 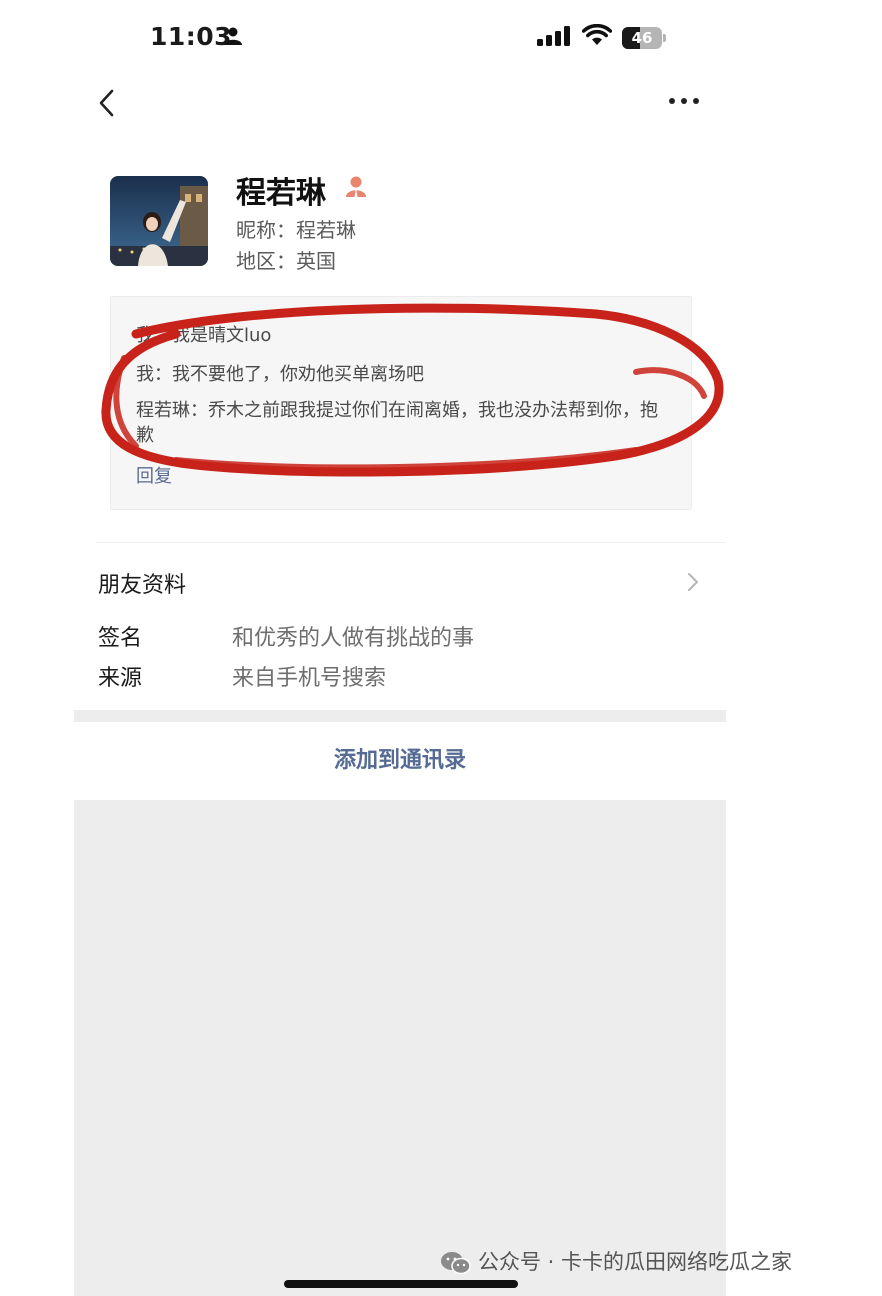 What do you see at coordinates (309, 678) in the screenshot?
I see `source-value: 来自手机号搜索` at bounding box center [309, 678].